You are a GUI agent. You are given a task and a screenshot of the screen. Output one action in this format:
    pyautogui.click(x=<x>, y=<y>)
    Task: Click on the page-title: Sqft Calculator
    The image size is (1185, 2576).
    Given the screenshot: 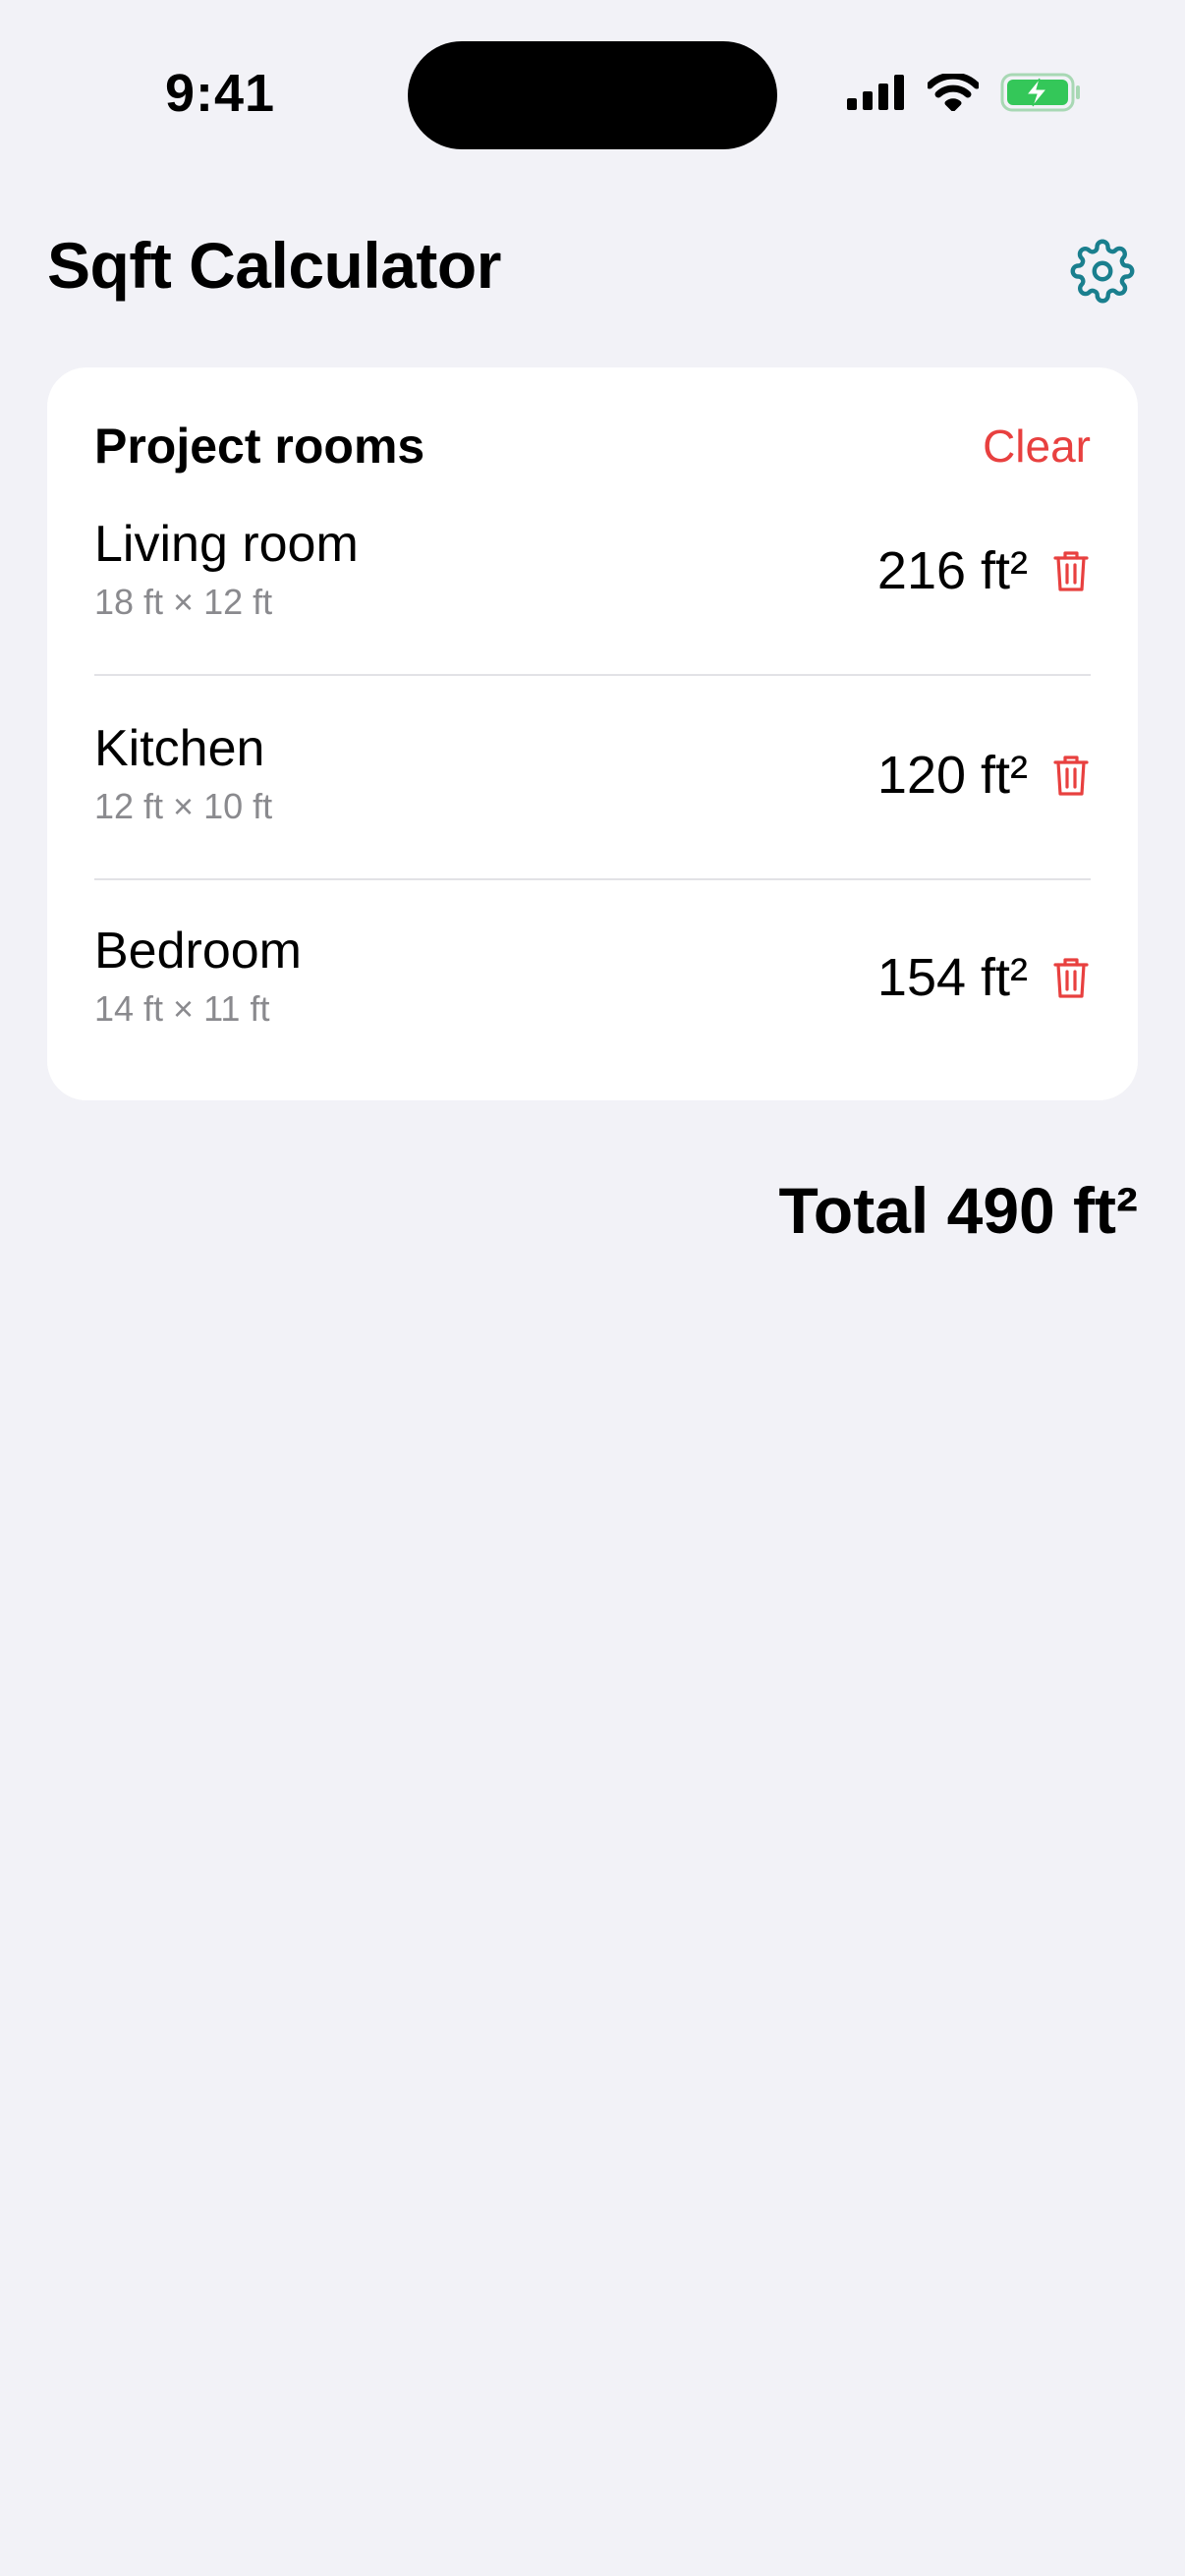 What is the action you would take?
    pyautogui.click(x=274, y=265)
    